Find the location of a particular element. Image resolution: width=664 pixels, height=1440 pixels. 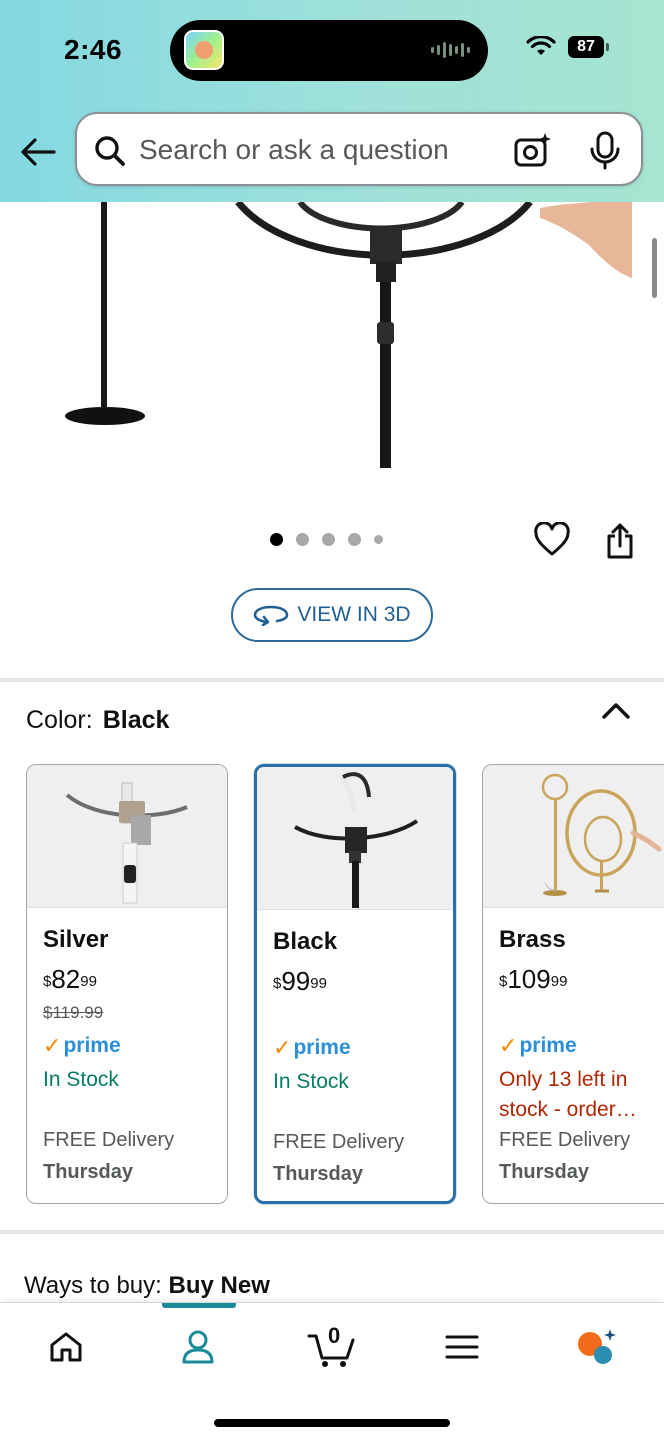

ways-to-buy-value: Buy New is located at coordinates (219, 1285).